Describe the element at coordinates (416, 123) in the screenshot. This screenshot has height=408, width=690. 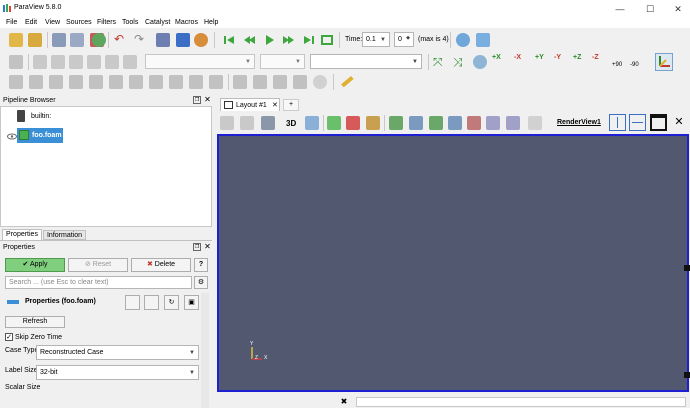
I see `select-points-on-icon` at that location.